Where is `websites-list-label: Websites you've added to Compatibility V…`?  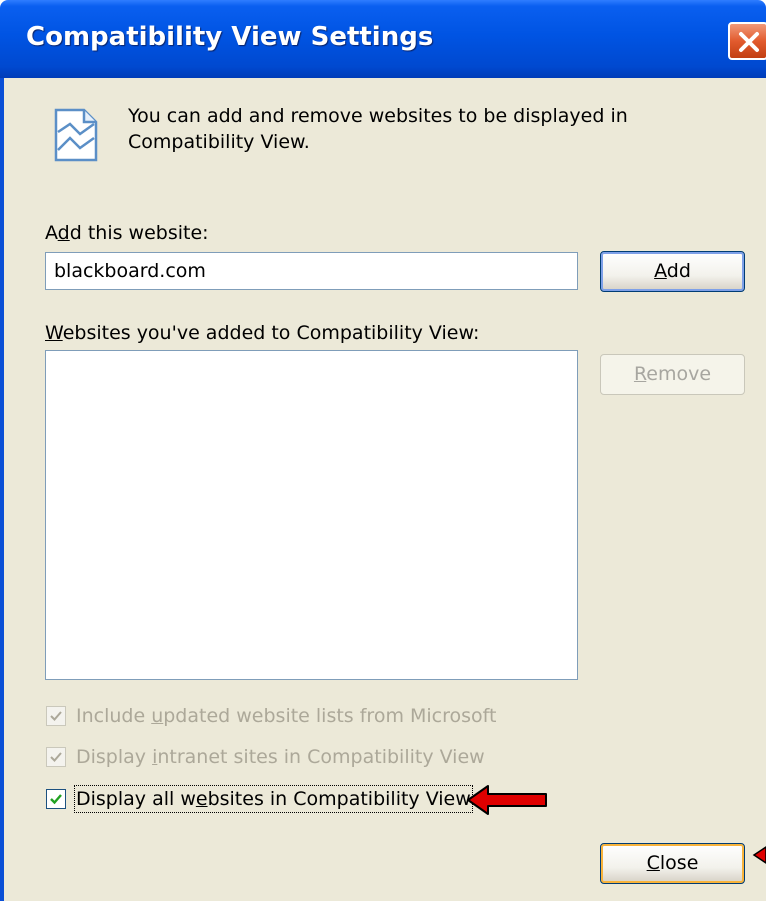
websites-list-label: Websites you've added to Compatibility V… is located at coordinates (262, 333).